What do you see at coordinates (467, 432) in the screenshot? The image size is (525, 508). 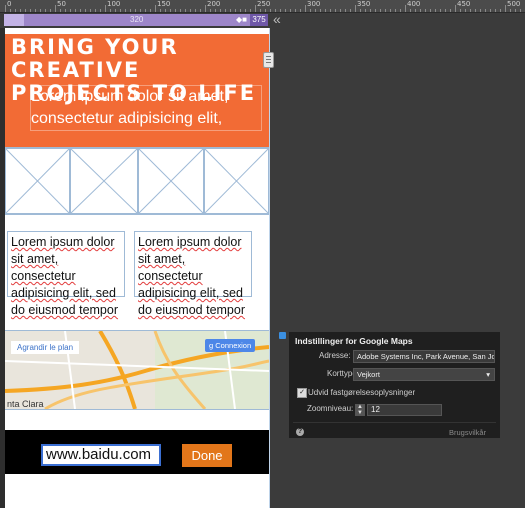 I see `terms-link: Brugsvilkår` at bounding box center [467, 432].